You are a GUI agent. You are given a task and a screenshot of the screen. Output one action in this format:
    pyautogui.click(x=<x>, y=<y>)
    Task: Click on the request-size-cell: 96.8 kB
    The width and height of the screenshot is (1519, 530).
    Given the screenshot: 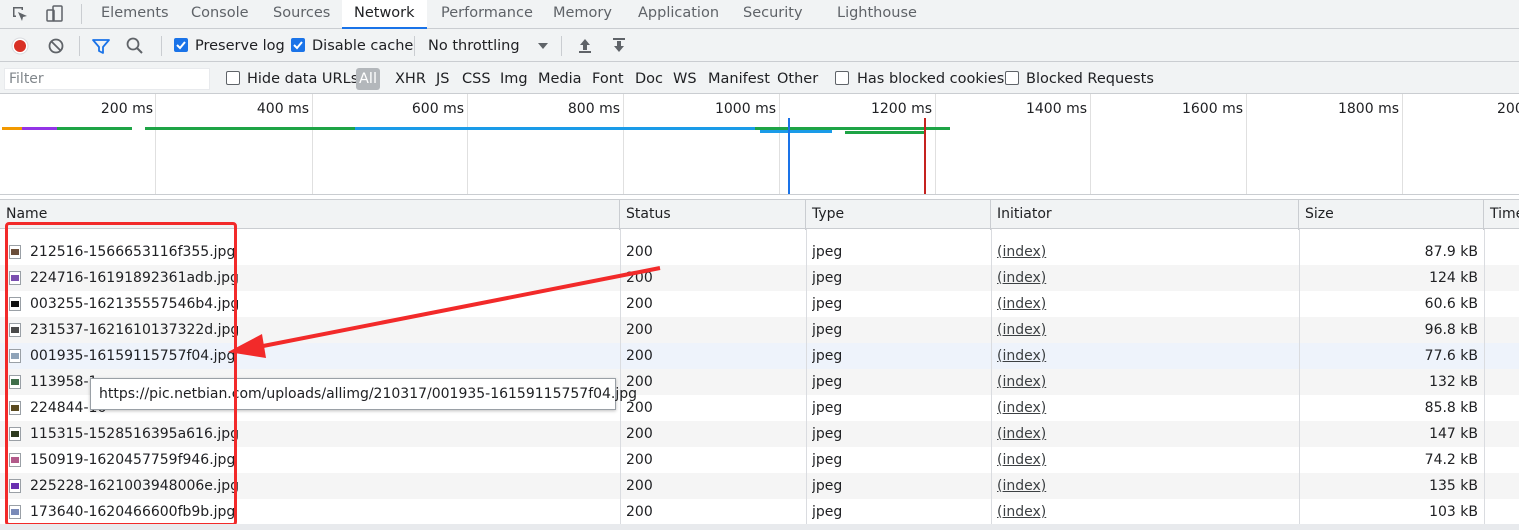 What is the action you would take?
    pyautogui.click(x=1451, y=330)
    